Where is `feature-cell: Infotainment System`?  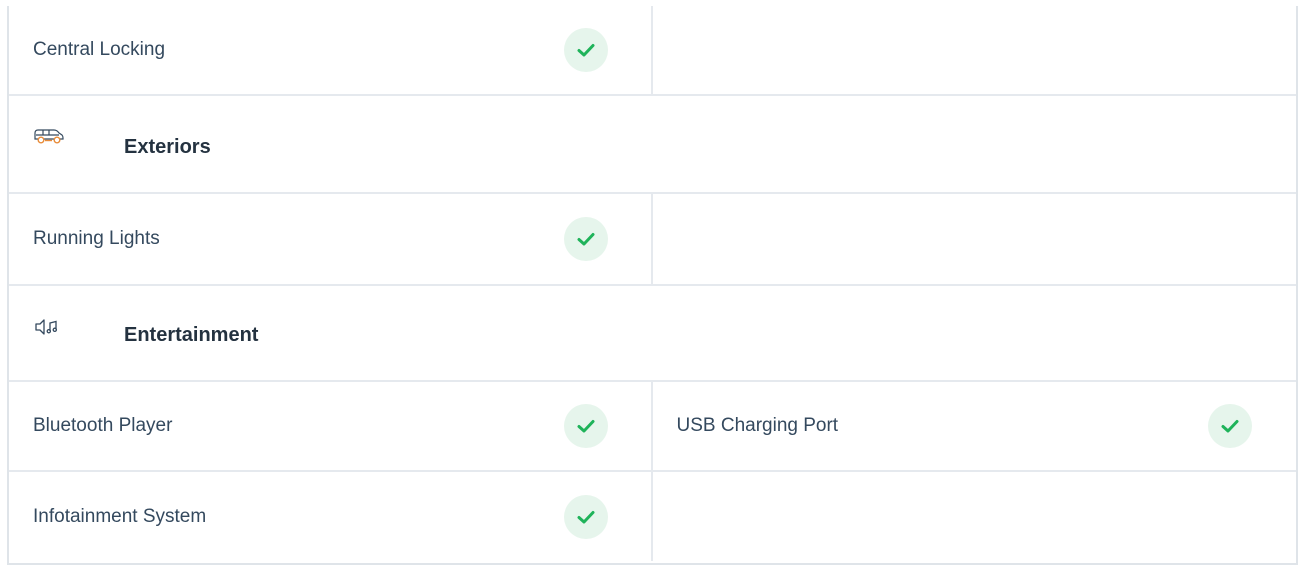
feature-cell: Infotainment System is located at coordinates (331, 516).